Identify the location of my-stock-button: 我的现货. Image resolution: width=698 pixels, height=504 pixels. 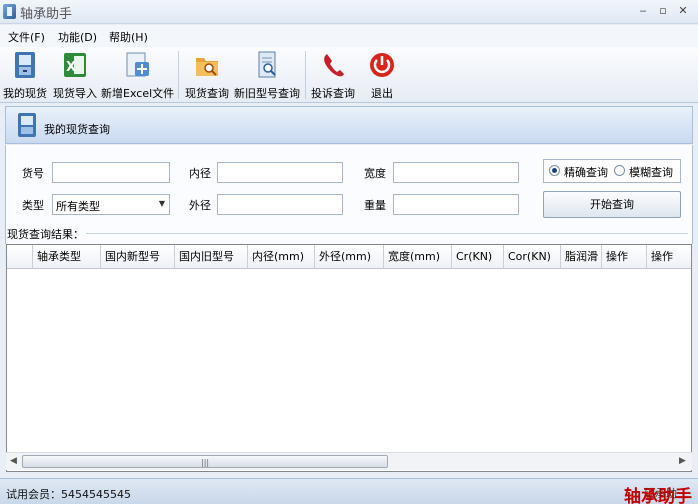
(25, 76).